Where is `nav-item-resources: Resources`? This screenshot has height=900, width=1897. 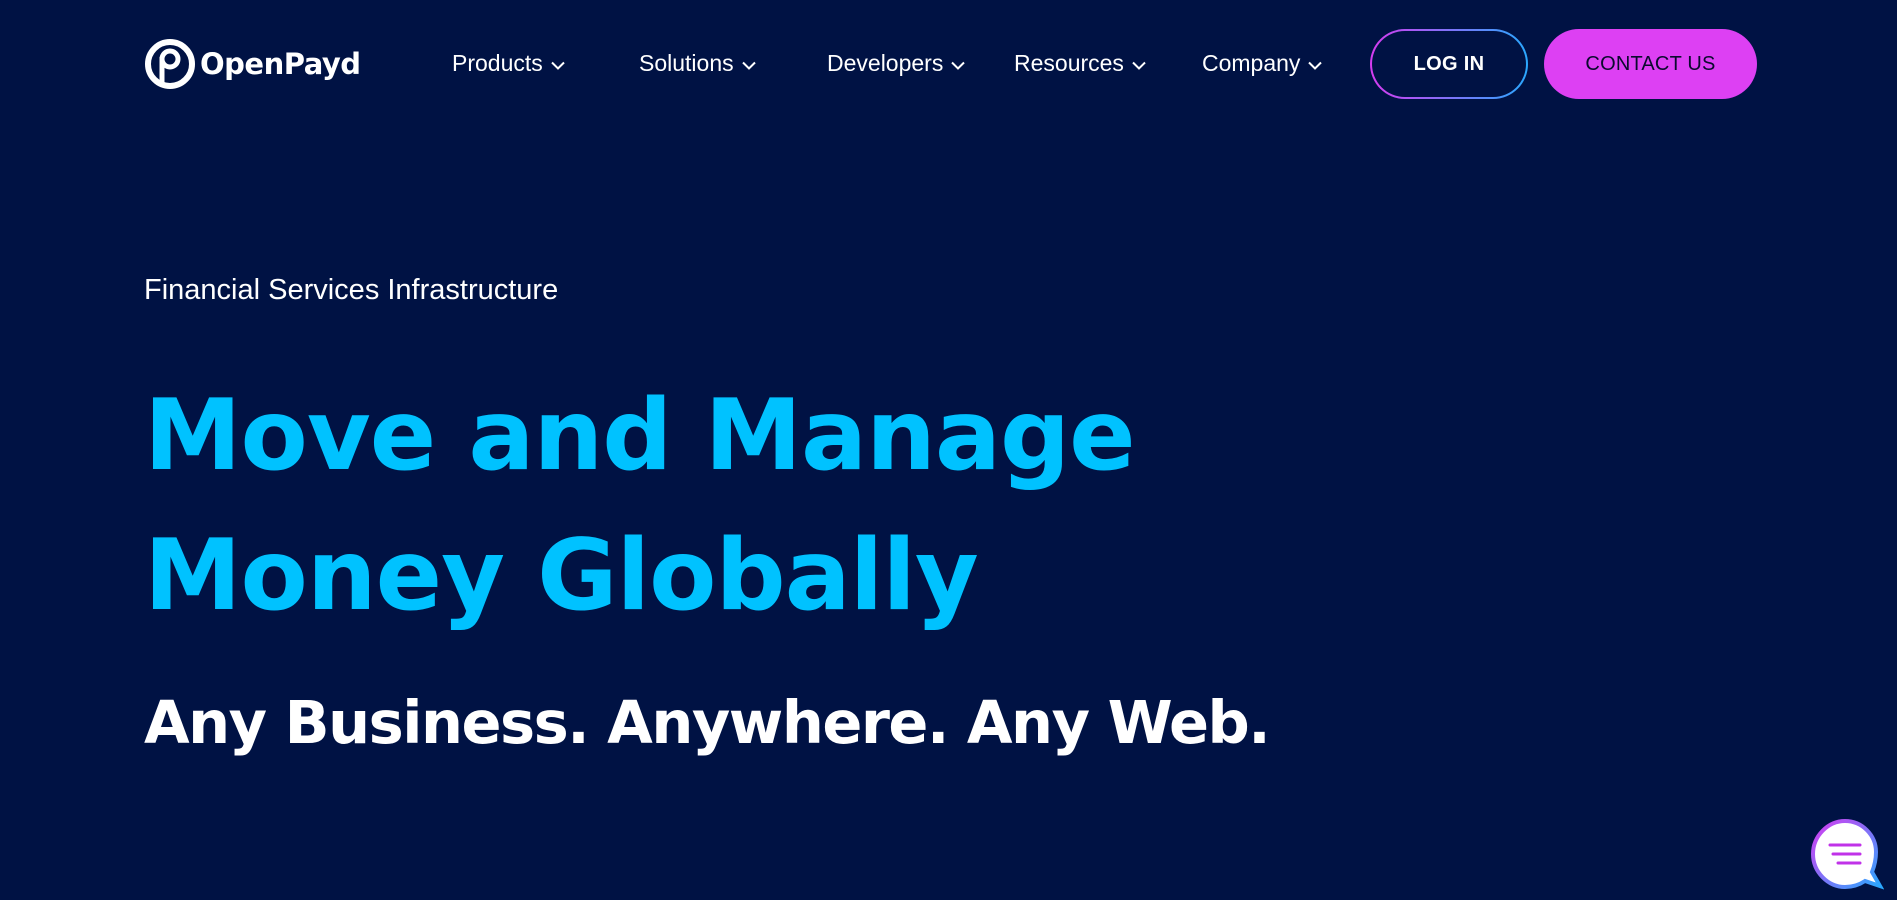
nav-item-resources: Resources is located at coordinates (1080, 63).